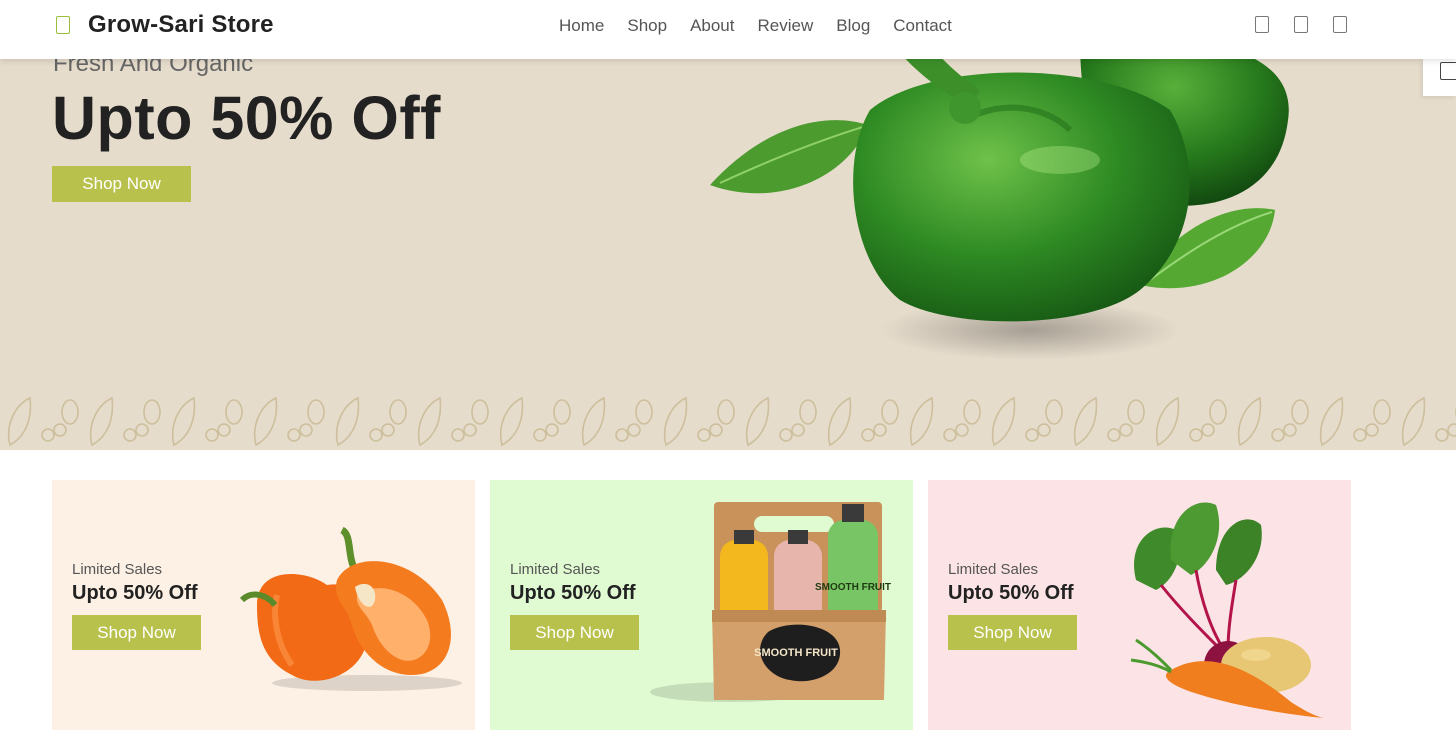 Image resolution: width=1456 pixels, height=741 pixels. What do you see at coordinates (853, 587) in the screenshot?
I see `bottle-label: SMOOTH FRUIT` at bounding box center [853, 587].